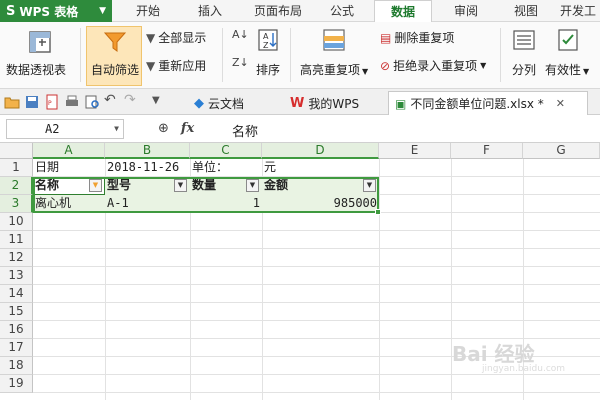  Describe the element at coordinates (16, 151) in the screenshot. I see `select-all-corner` at that location.